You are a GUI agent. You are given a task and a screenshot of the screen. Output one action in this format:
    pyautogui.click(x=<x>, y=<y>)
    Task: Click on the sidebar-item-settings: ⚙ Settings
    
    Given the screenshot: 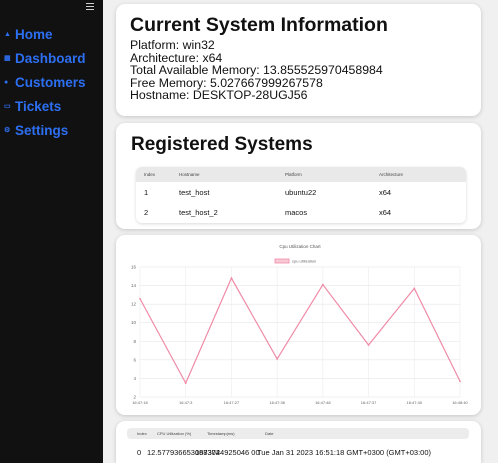 What is the action you would take?
    pyautogui.click(x=45, y=130)
    